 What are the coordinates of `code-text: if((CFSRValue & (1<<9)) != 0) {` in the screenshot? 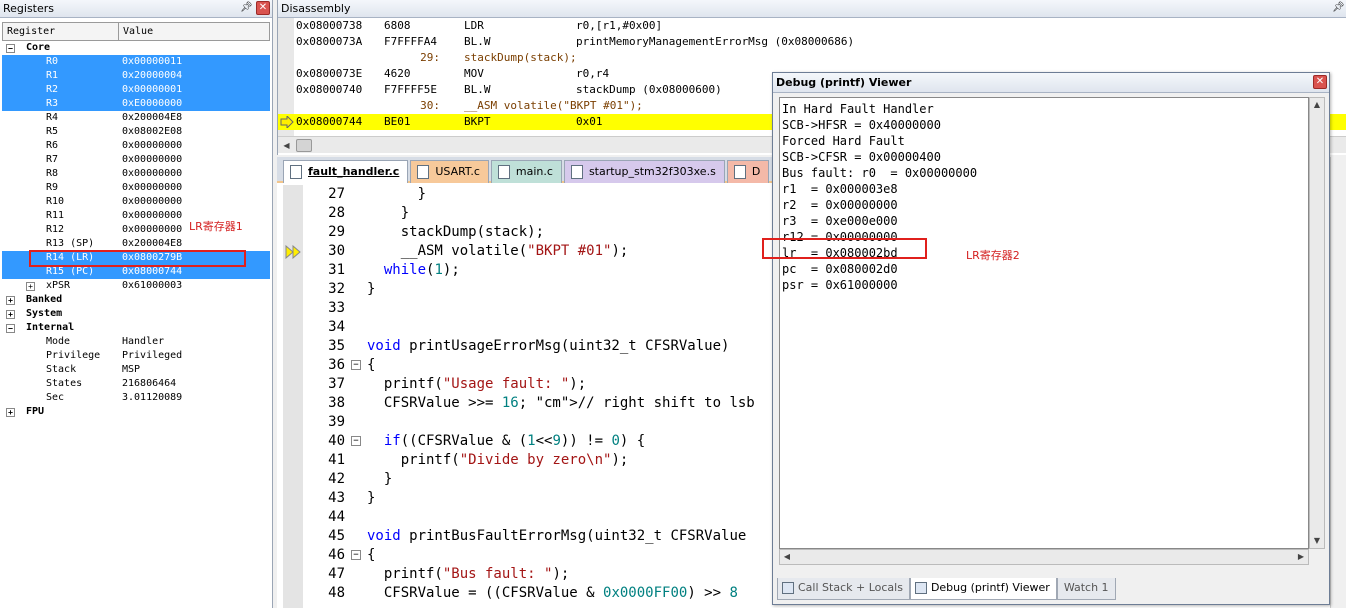 It's located at (514, 441).